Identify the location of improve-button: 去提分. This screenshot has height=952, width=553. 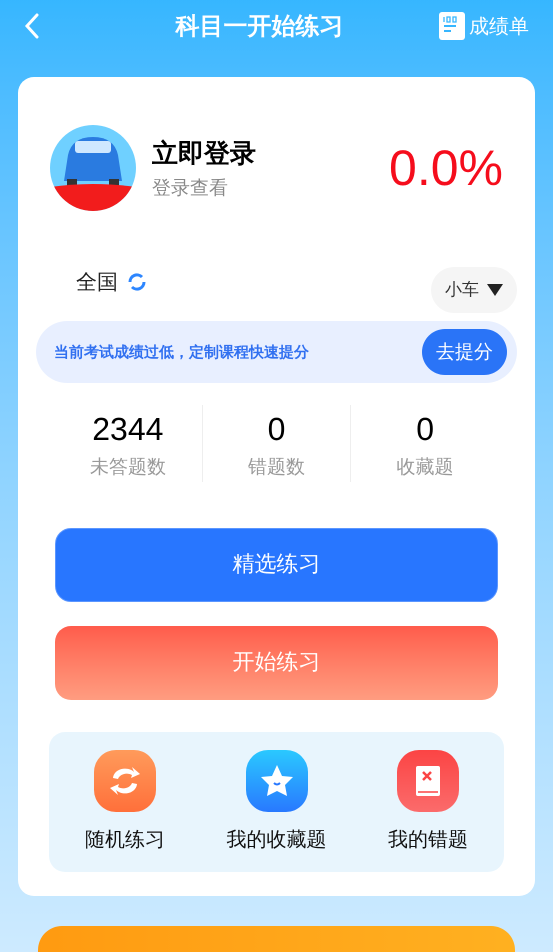
(464, 352).